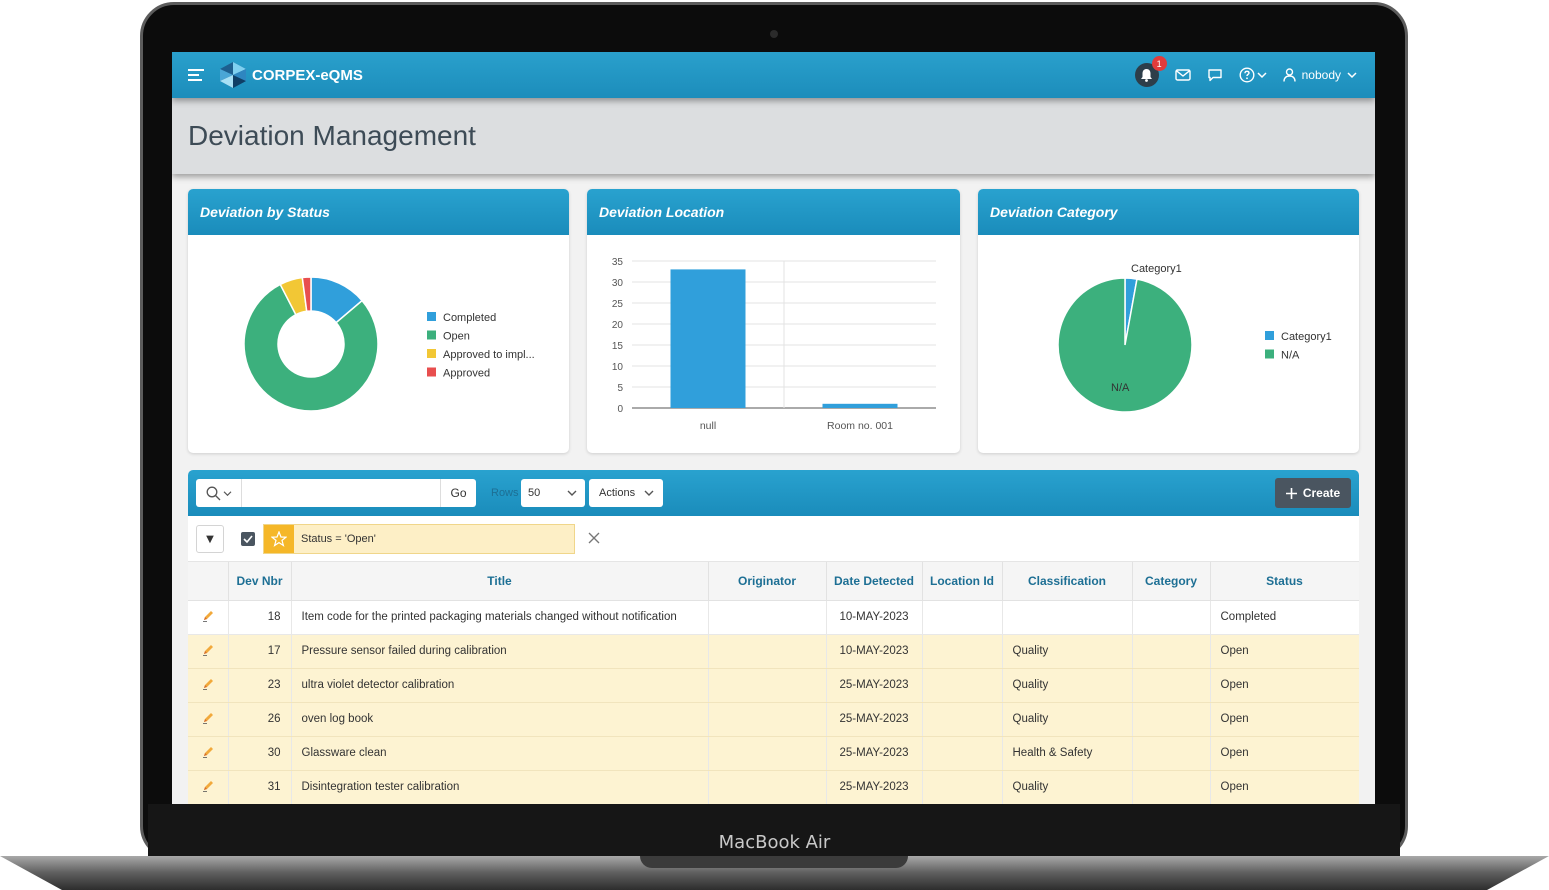 Image resolution: width=1549 pixels, height=890 pixels. Describe the element at coordinates (708, 426) in the screenshot. I see `location-x-tick-label: null` at that location.